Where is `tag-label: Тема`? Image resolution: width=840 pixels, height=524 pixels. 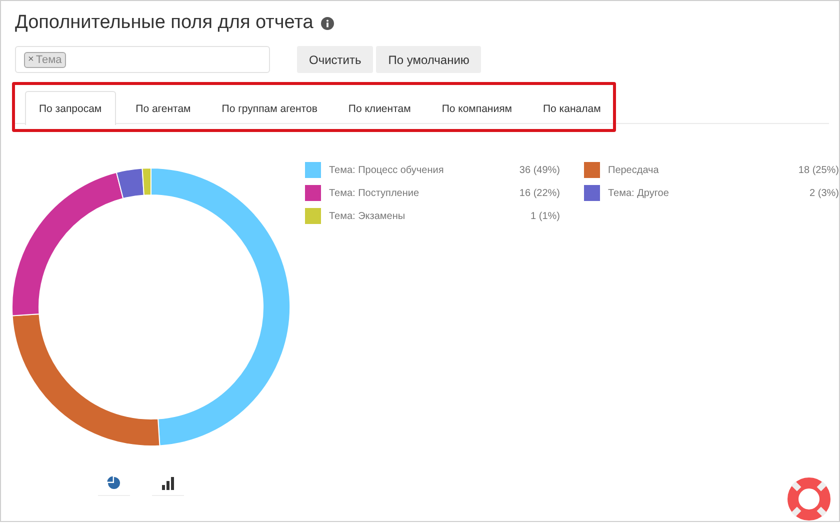 tag-label: Тема is located at coordinates (49, 60).